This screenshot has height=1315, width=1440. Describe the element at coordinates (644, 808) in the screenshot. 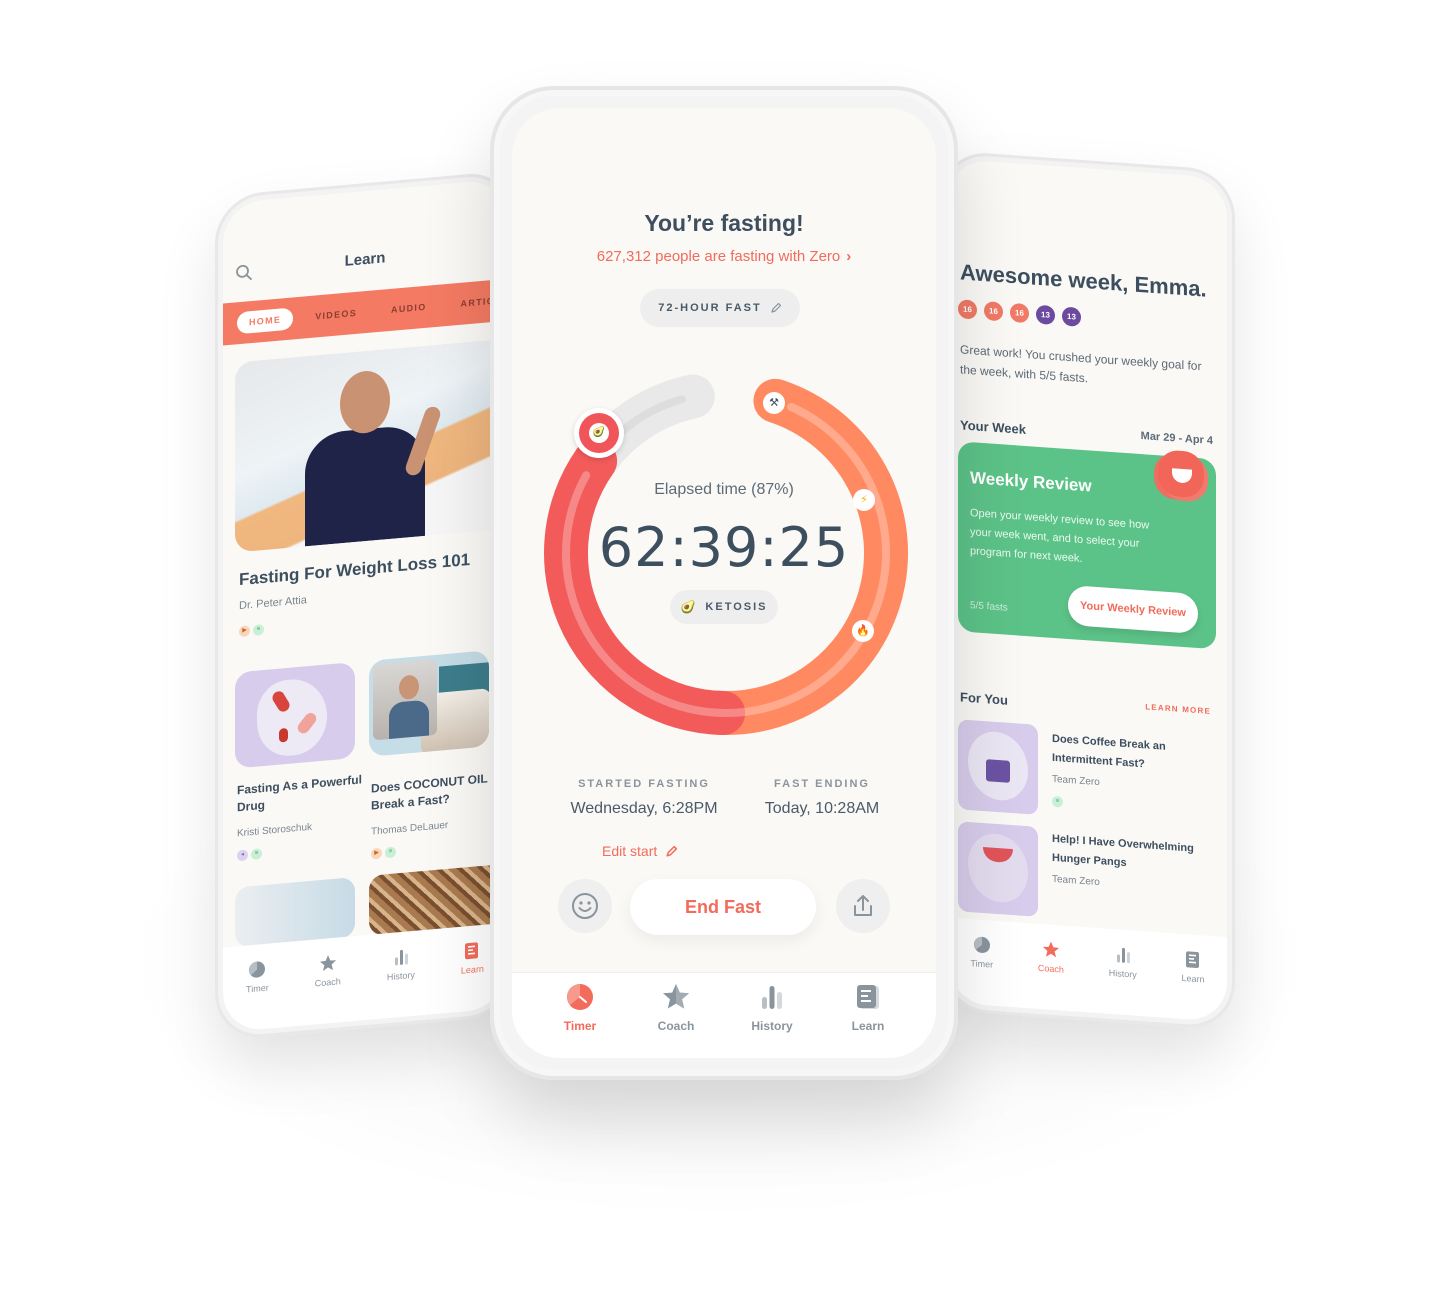

I see `started-value: Wednesday, 6:28PM` at that location.